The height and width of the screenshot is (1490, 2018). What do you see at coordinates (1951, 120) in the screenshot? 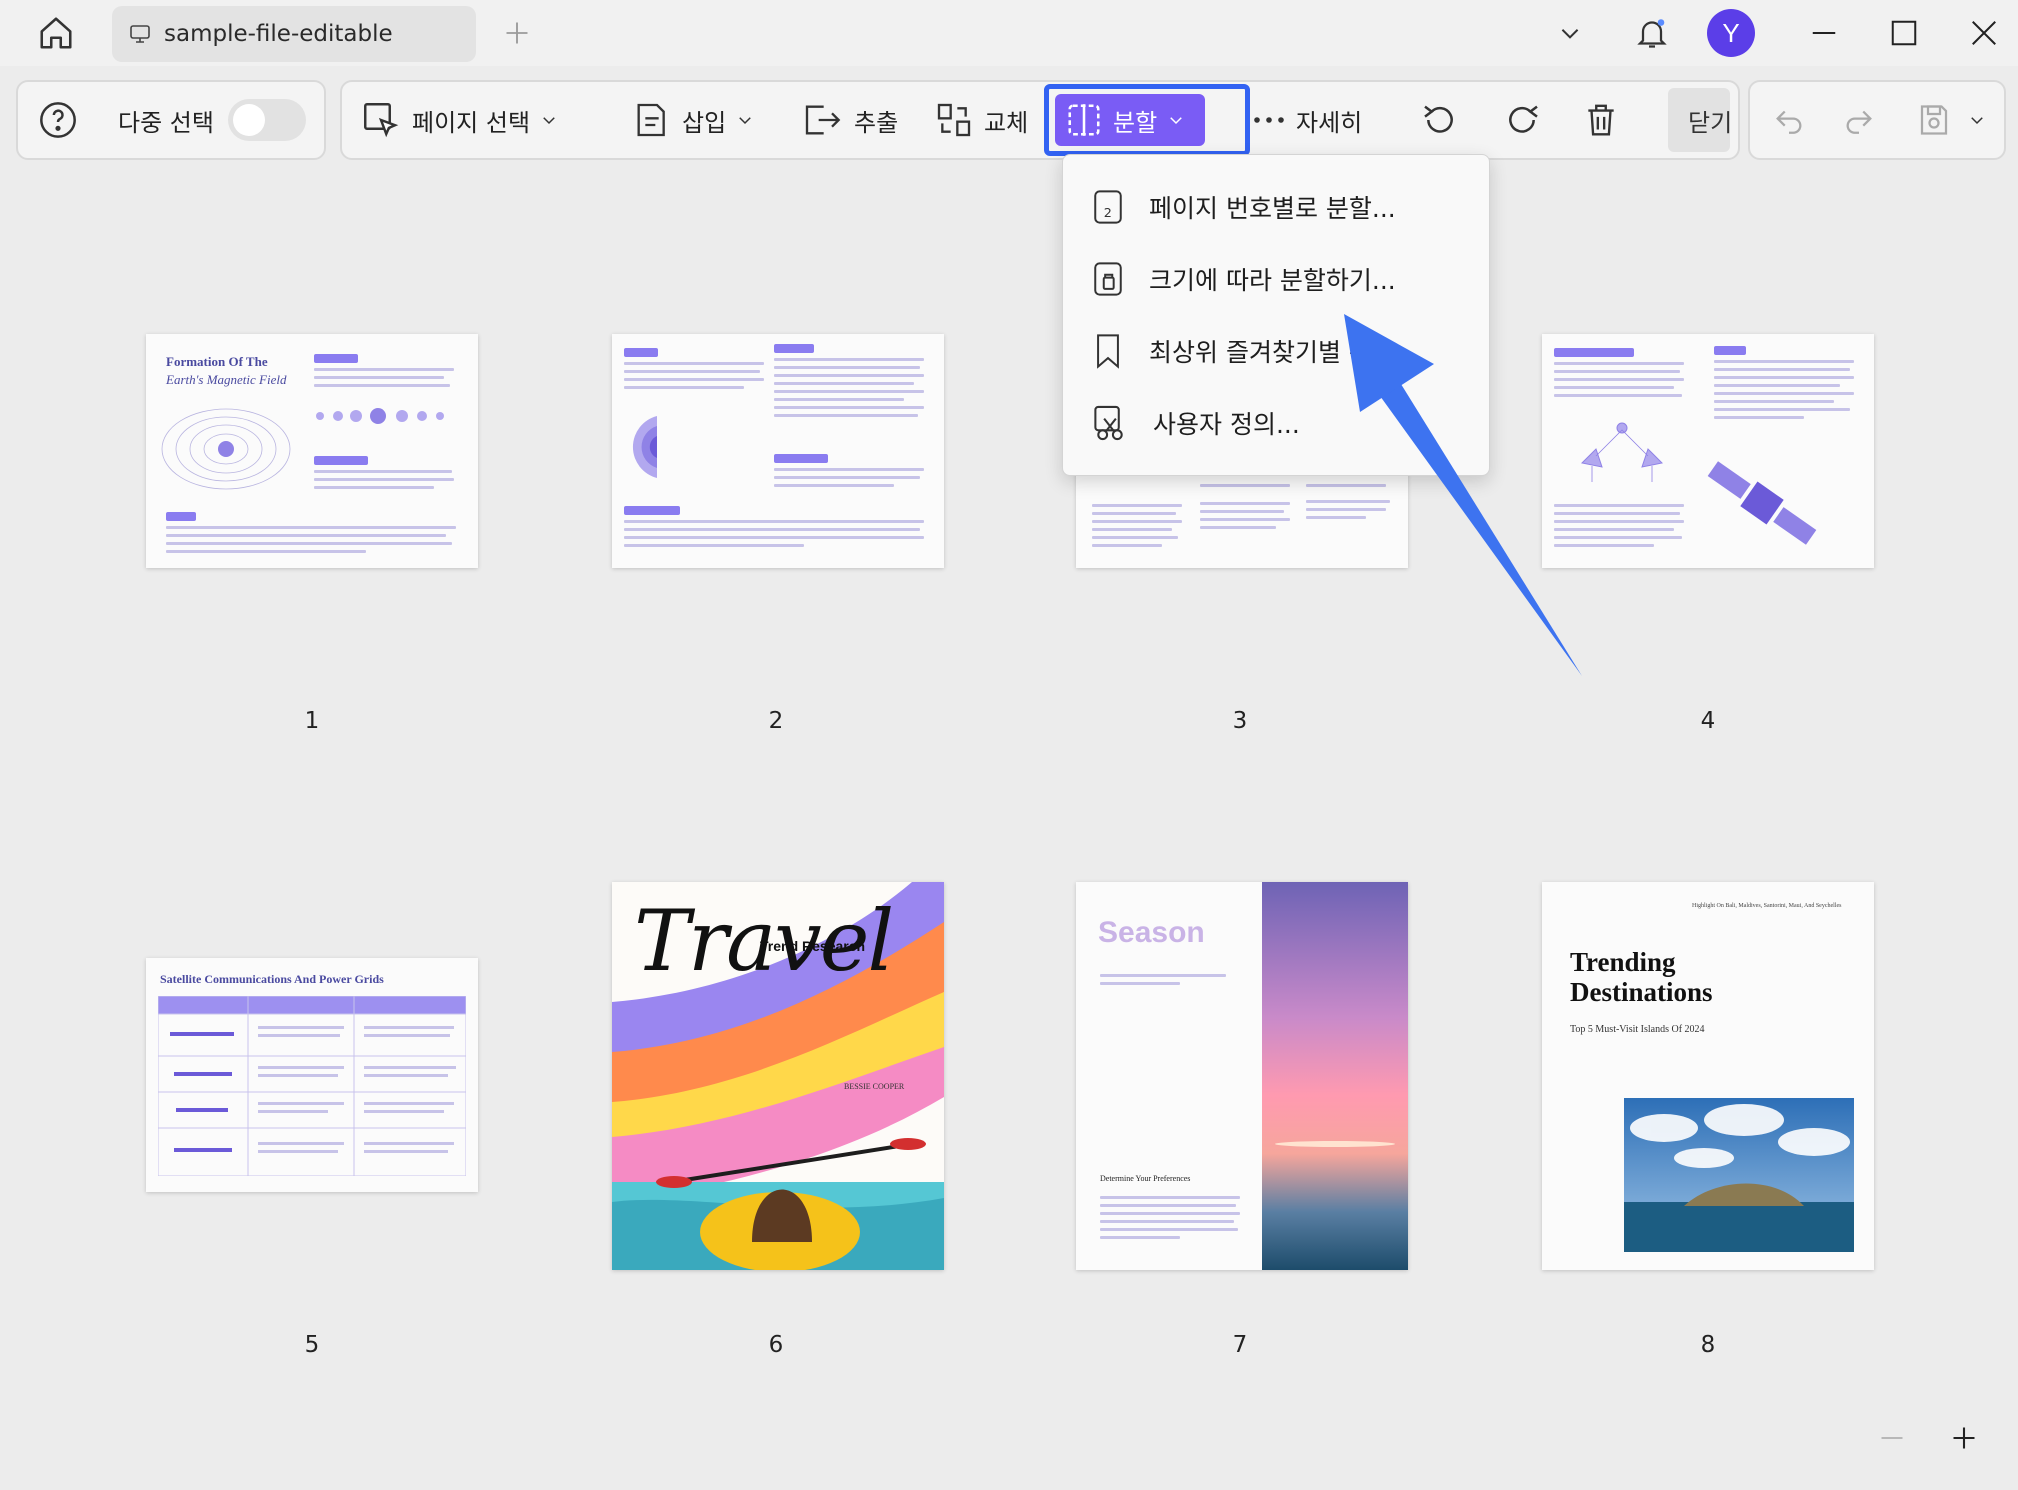
I see `save-button` at bounding box center [1951, 120].